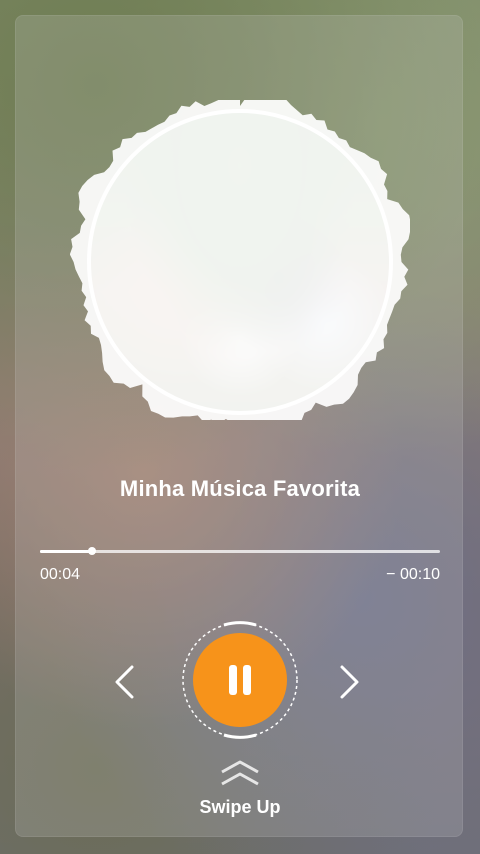 The width and height of the screenshot is (480, 854). What do you see at coordinates (413, 574) in the screenshot?
I see `remaining-time: − 00:10` at bounding box center [413, 574].